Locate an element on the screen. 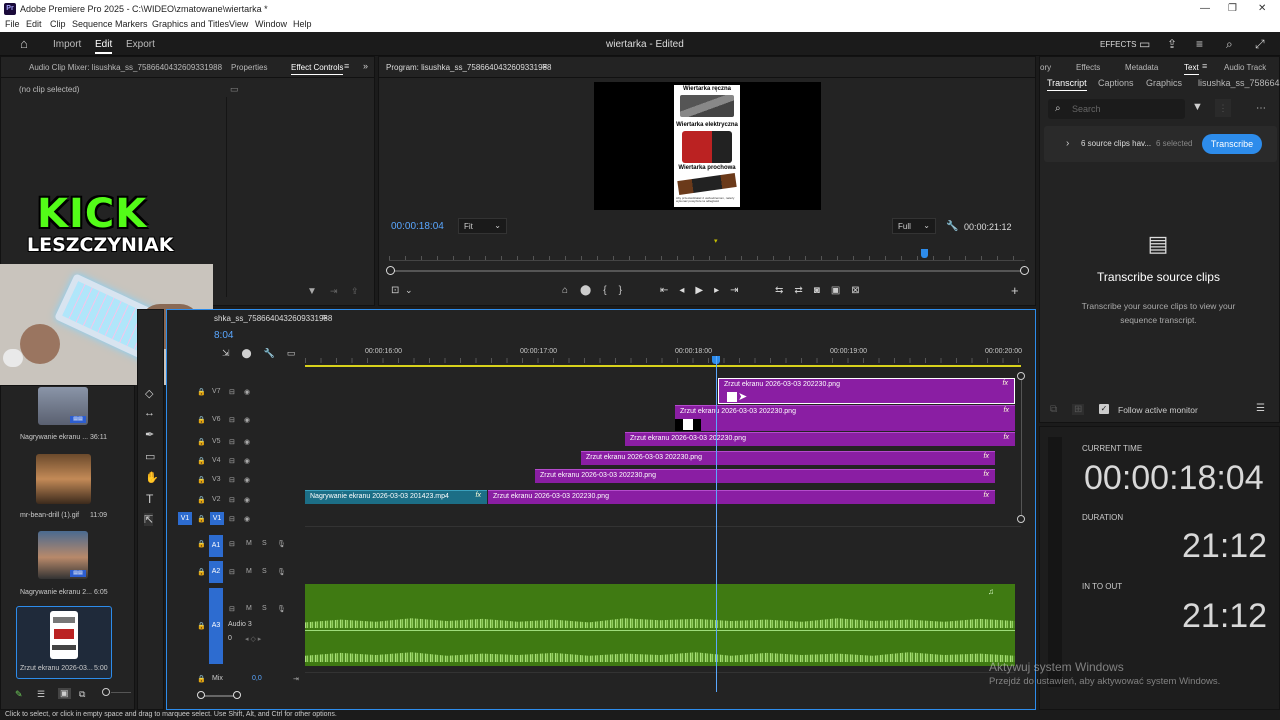  fullscreen-icon: ⤢ is located at coordinates (1260, 44).